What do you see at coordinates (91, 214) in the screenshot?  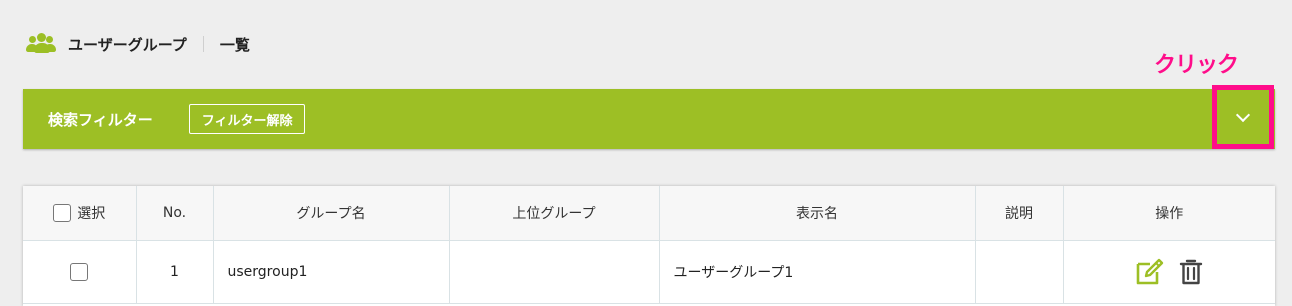 I see `column-label-select: 選択` at bounding box center [91, 214].